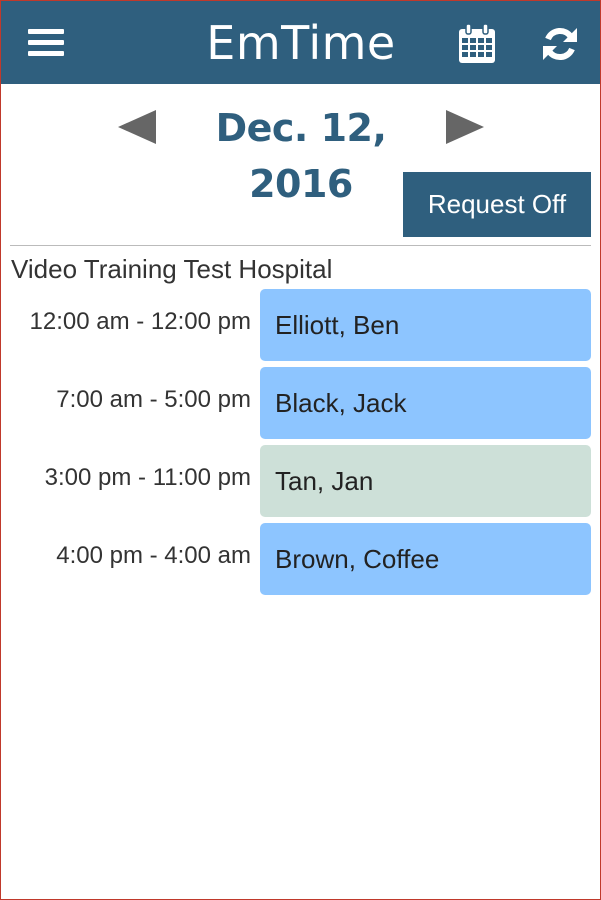  I want to click on shift-row: 7:00 am - 5:00 pm Black, Jack, so click(300, 403).